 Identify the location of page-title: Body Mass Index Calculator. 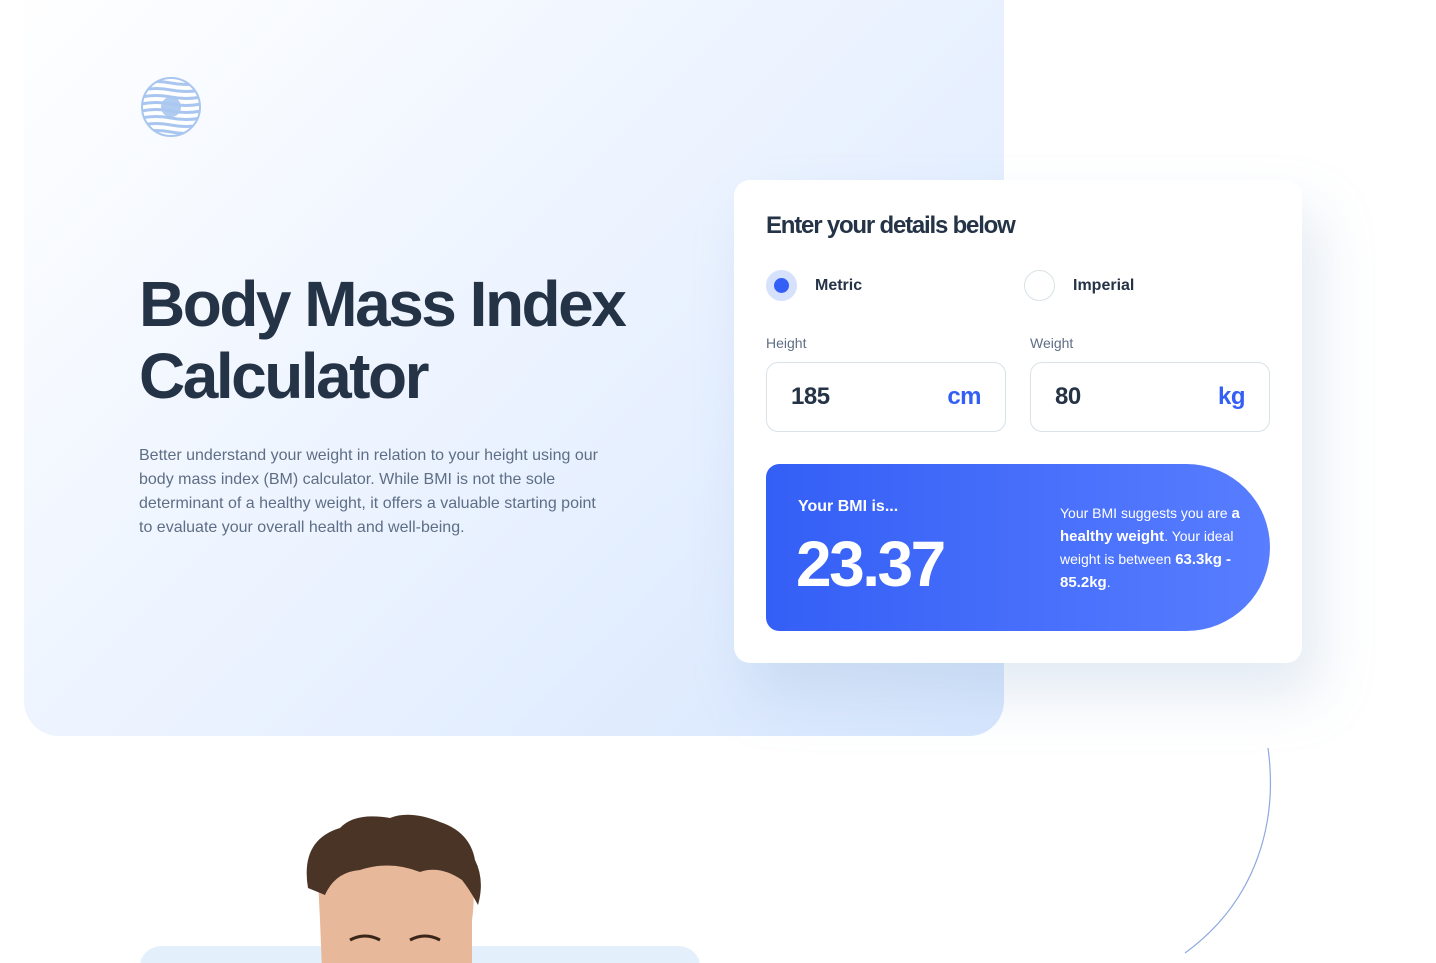
(383, 340).